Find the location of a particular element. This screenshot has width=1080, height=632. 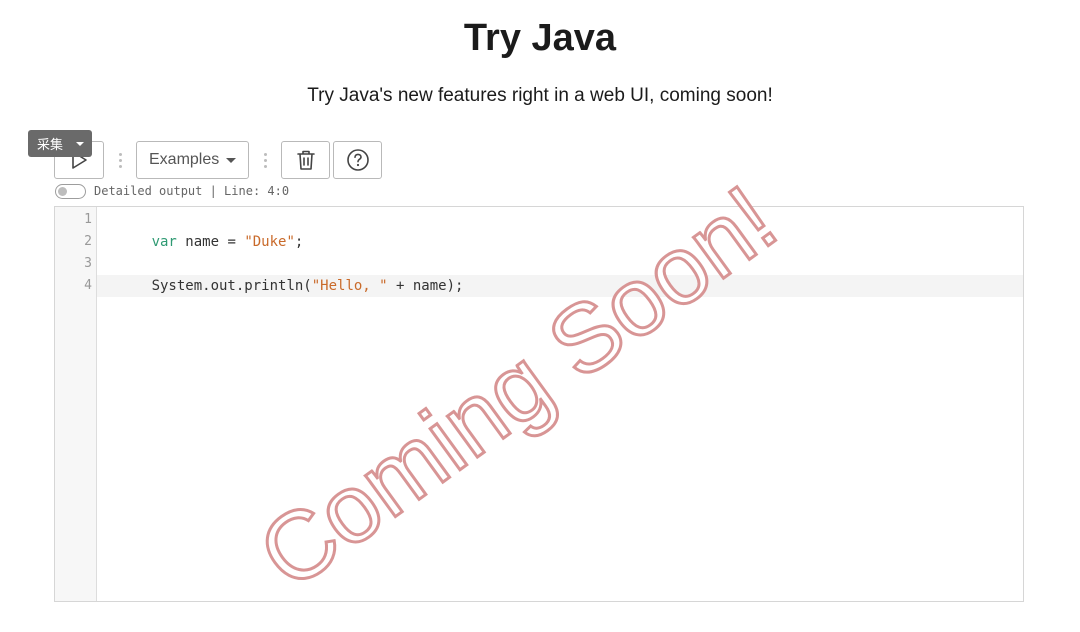

status-text: Detailed output | Line: 4:0 is located at coordinates (192, 191).